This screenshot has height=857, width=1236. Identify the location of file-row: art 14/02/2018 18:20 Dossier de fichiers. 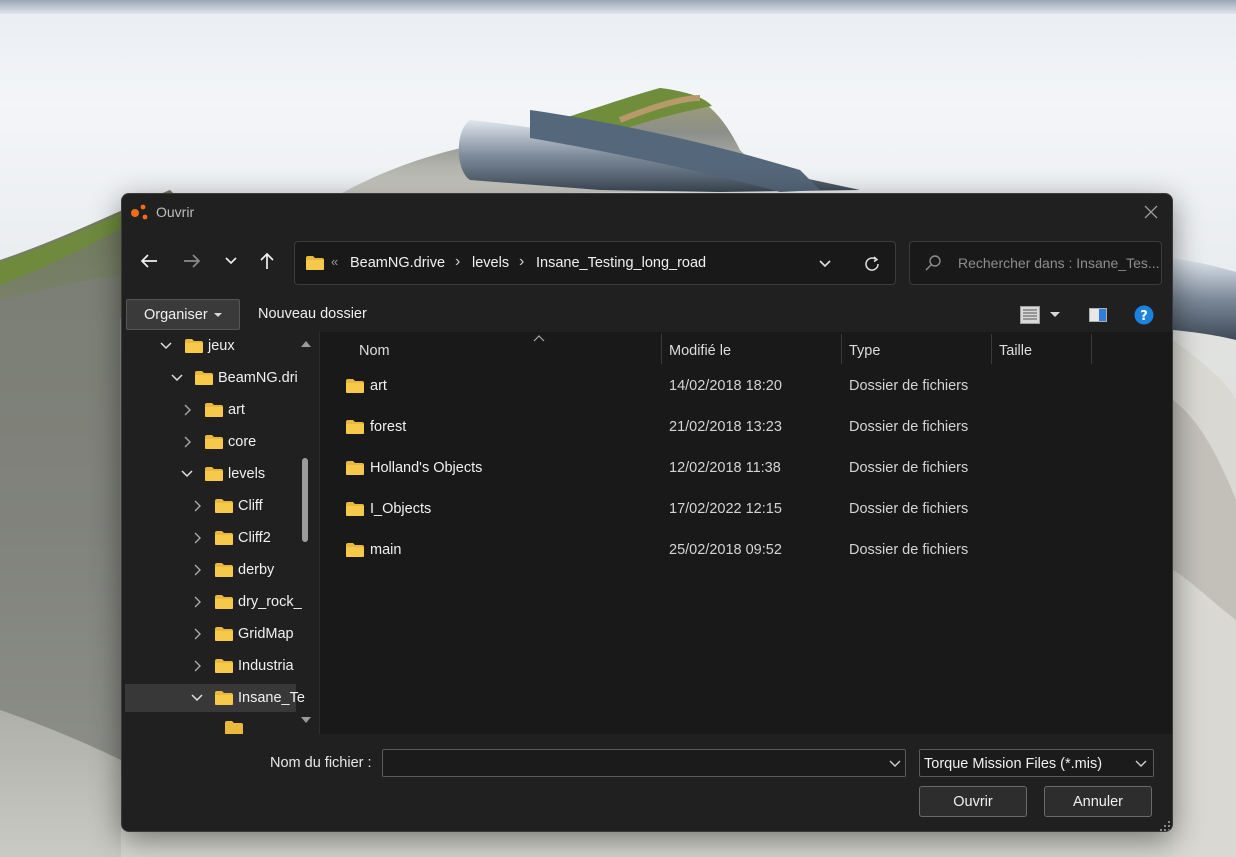
(746, 386).